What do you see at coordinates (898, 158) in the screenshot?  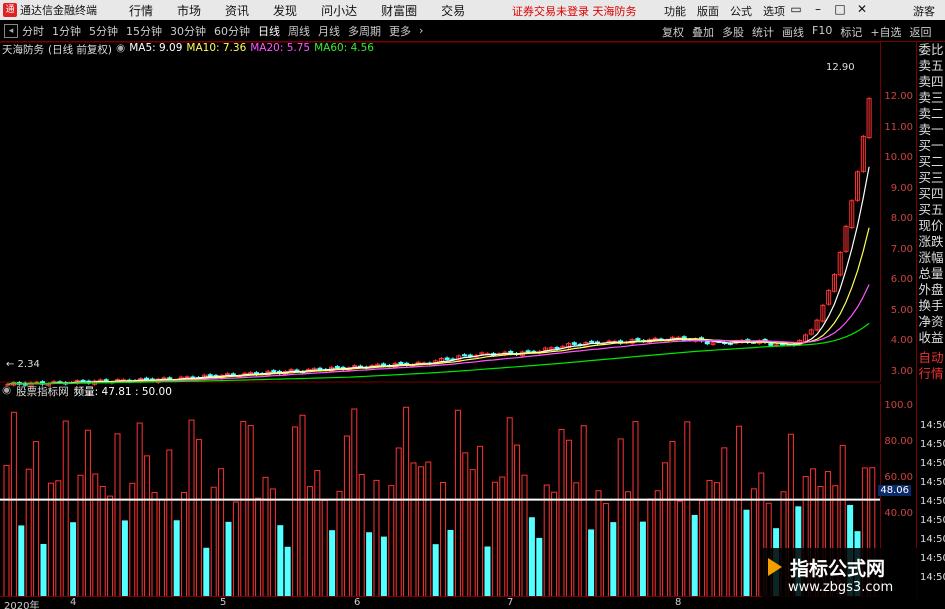 I see `price-axis-label: 10.00` at bounding box center [898, 158].